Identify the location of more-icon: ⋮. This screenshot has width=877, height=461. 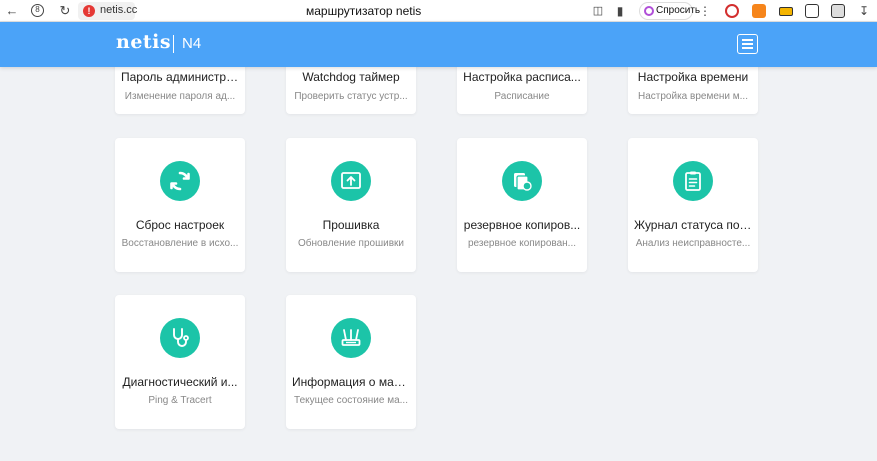
(705, 11).